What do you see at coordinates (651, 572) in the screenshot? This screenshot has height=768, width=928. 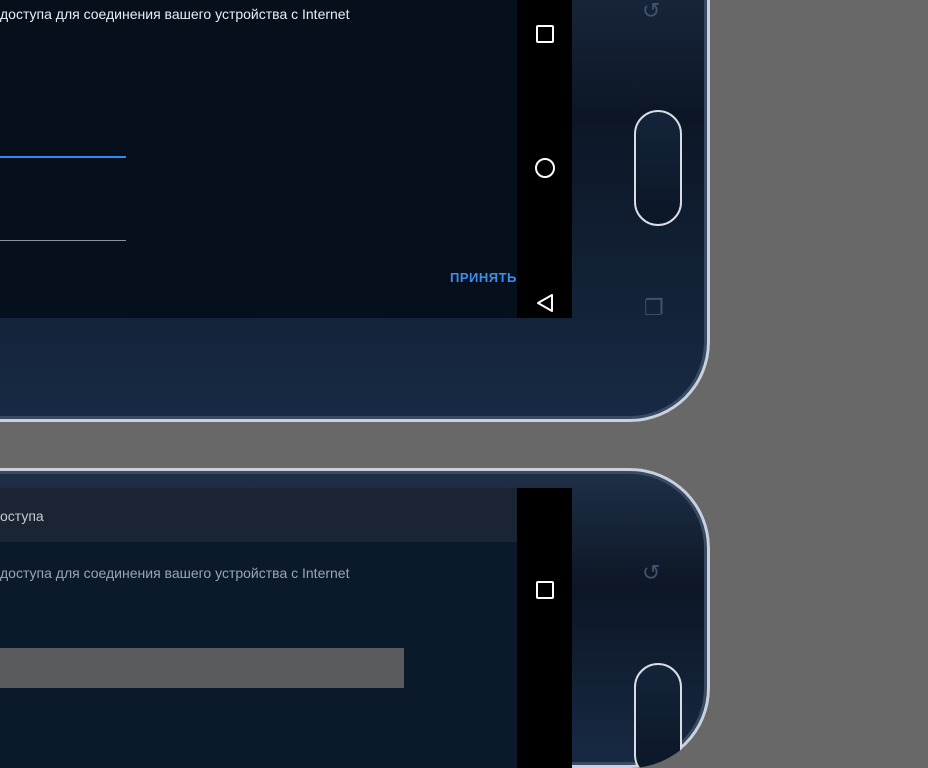 I see `hardware-back-key-icon-bottom: ↺` at bounding box center [651, 572].